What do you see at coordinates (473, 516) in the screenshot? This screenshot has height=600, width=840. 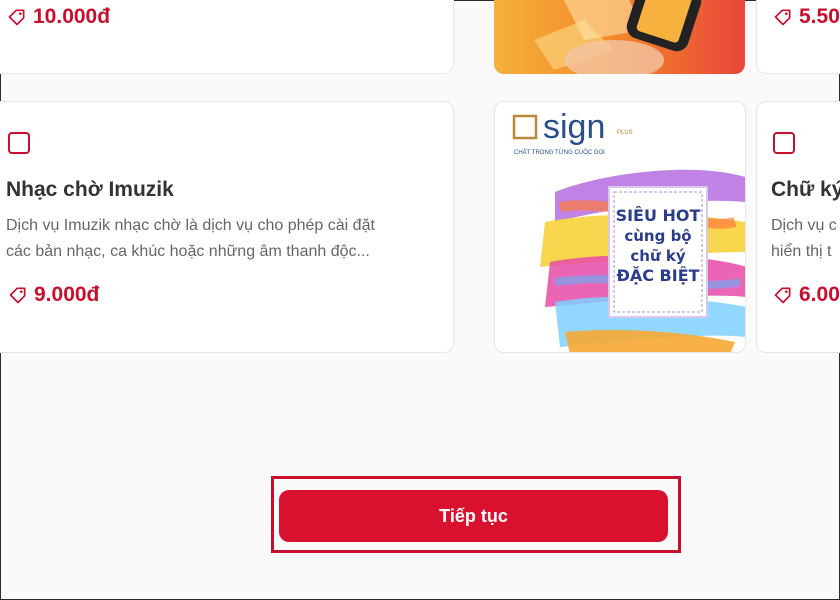 I see `continue-button: Tiếp tục` at bounding box center [473, 516].